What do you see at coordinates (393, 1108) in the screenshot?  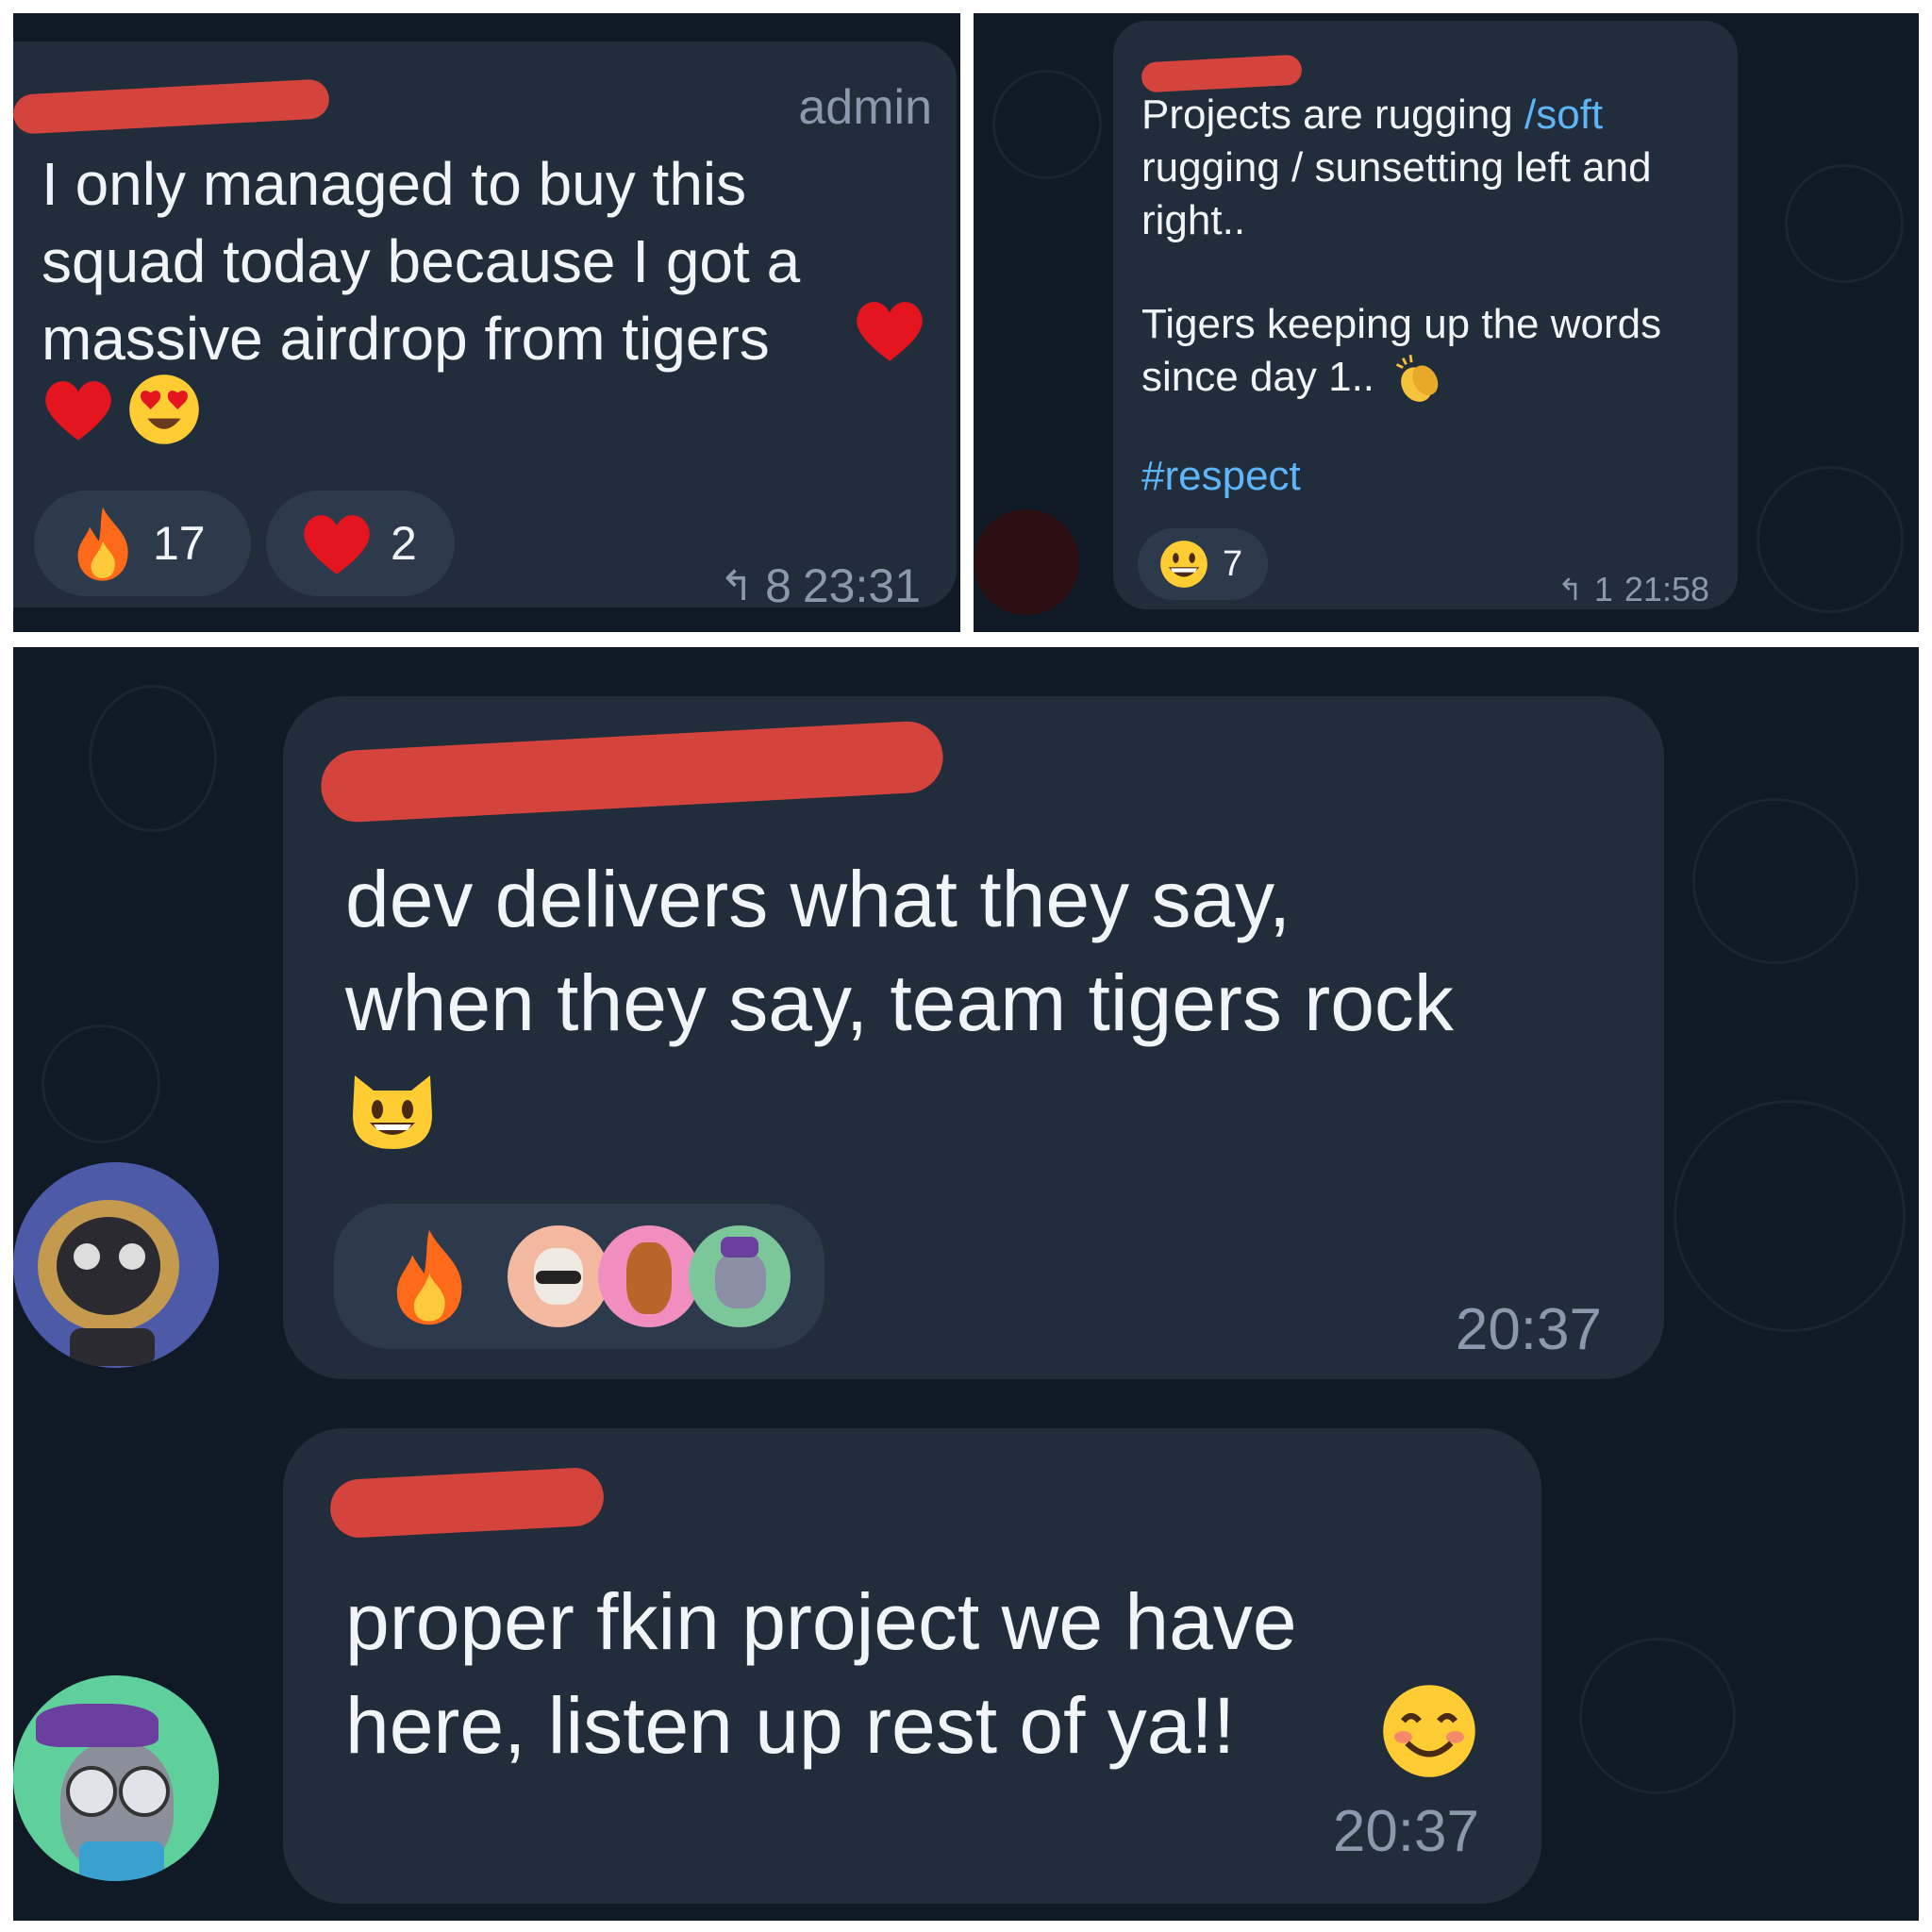 I see `grinning-cat-emoji-icon` at bounding box center [393, 1108].